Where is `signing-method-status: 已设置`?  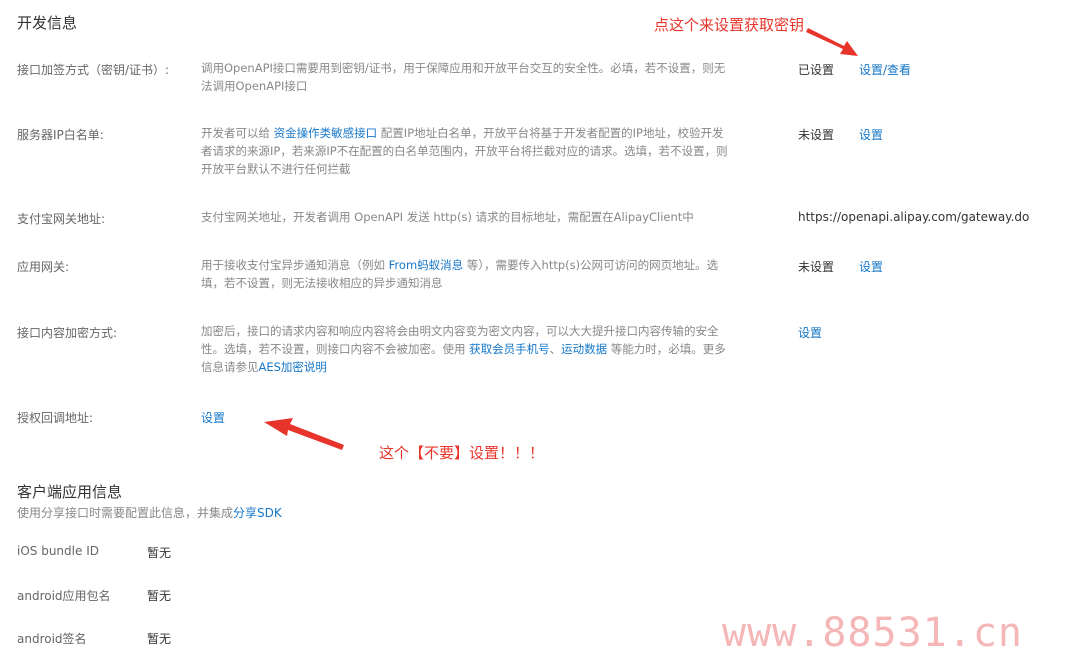
signing-method-status: 已设置 is located at coordinates (816, 70).